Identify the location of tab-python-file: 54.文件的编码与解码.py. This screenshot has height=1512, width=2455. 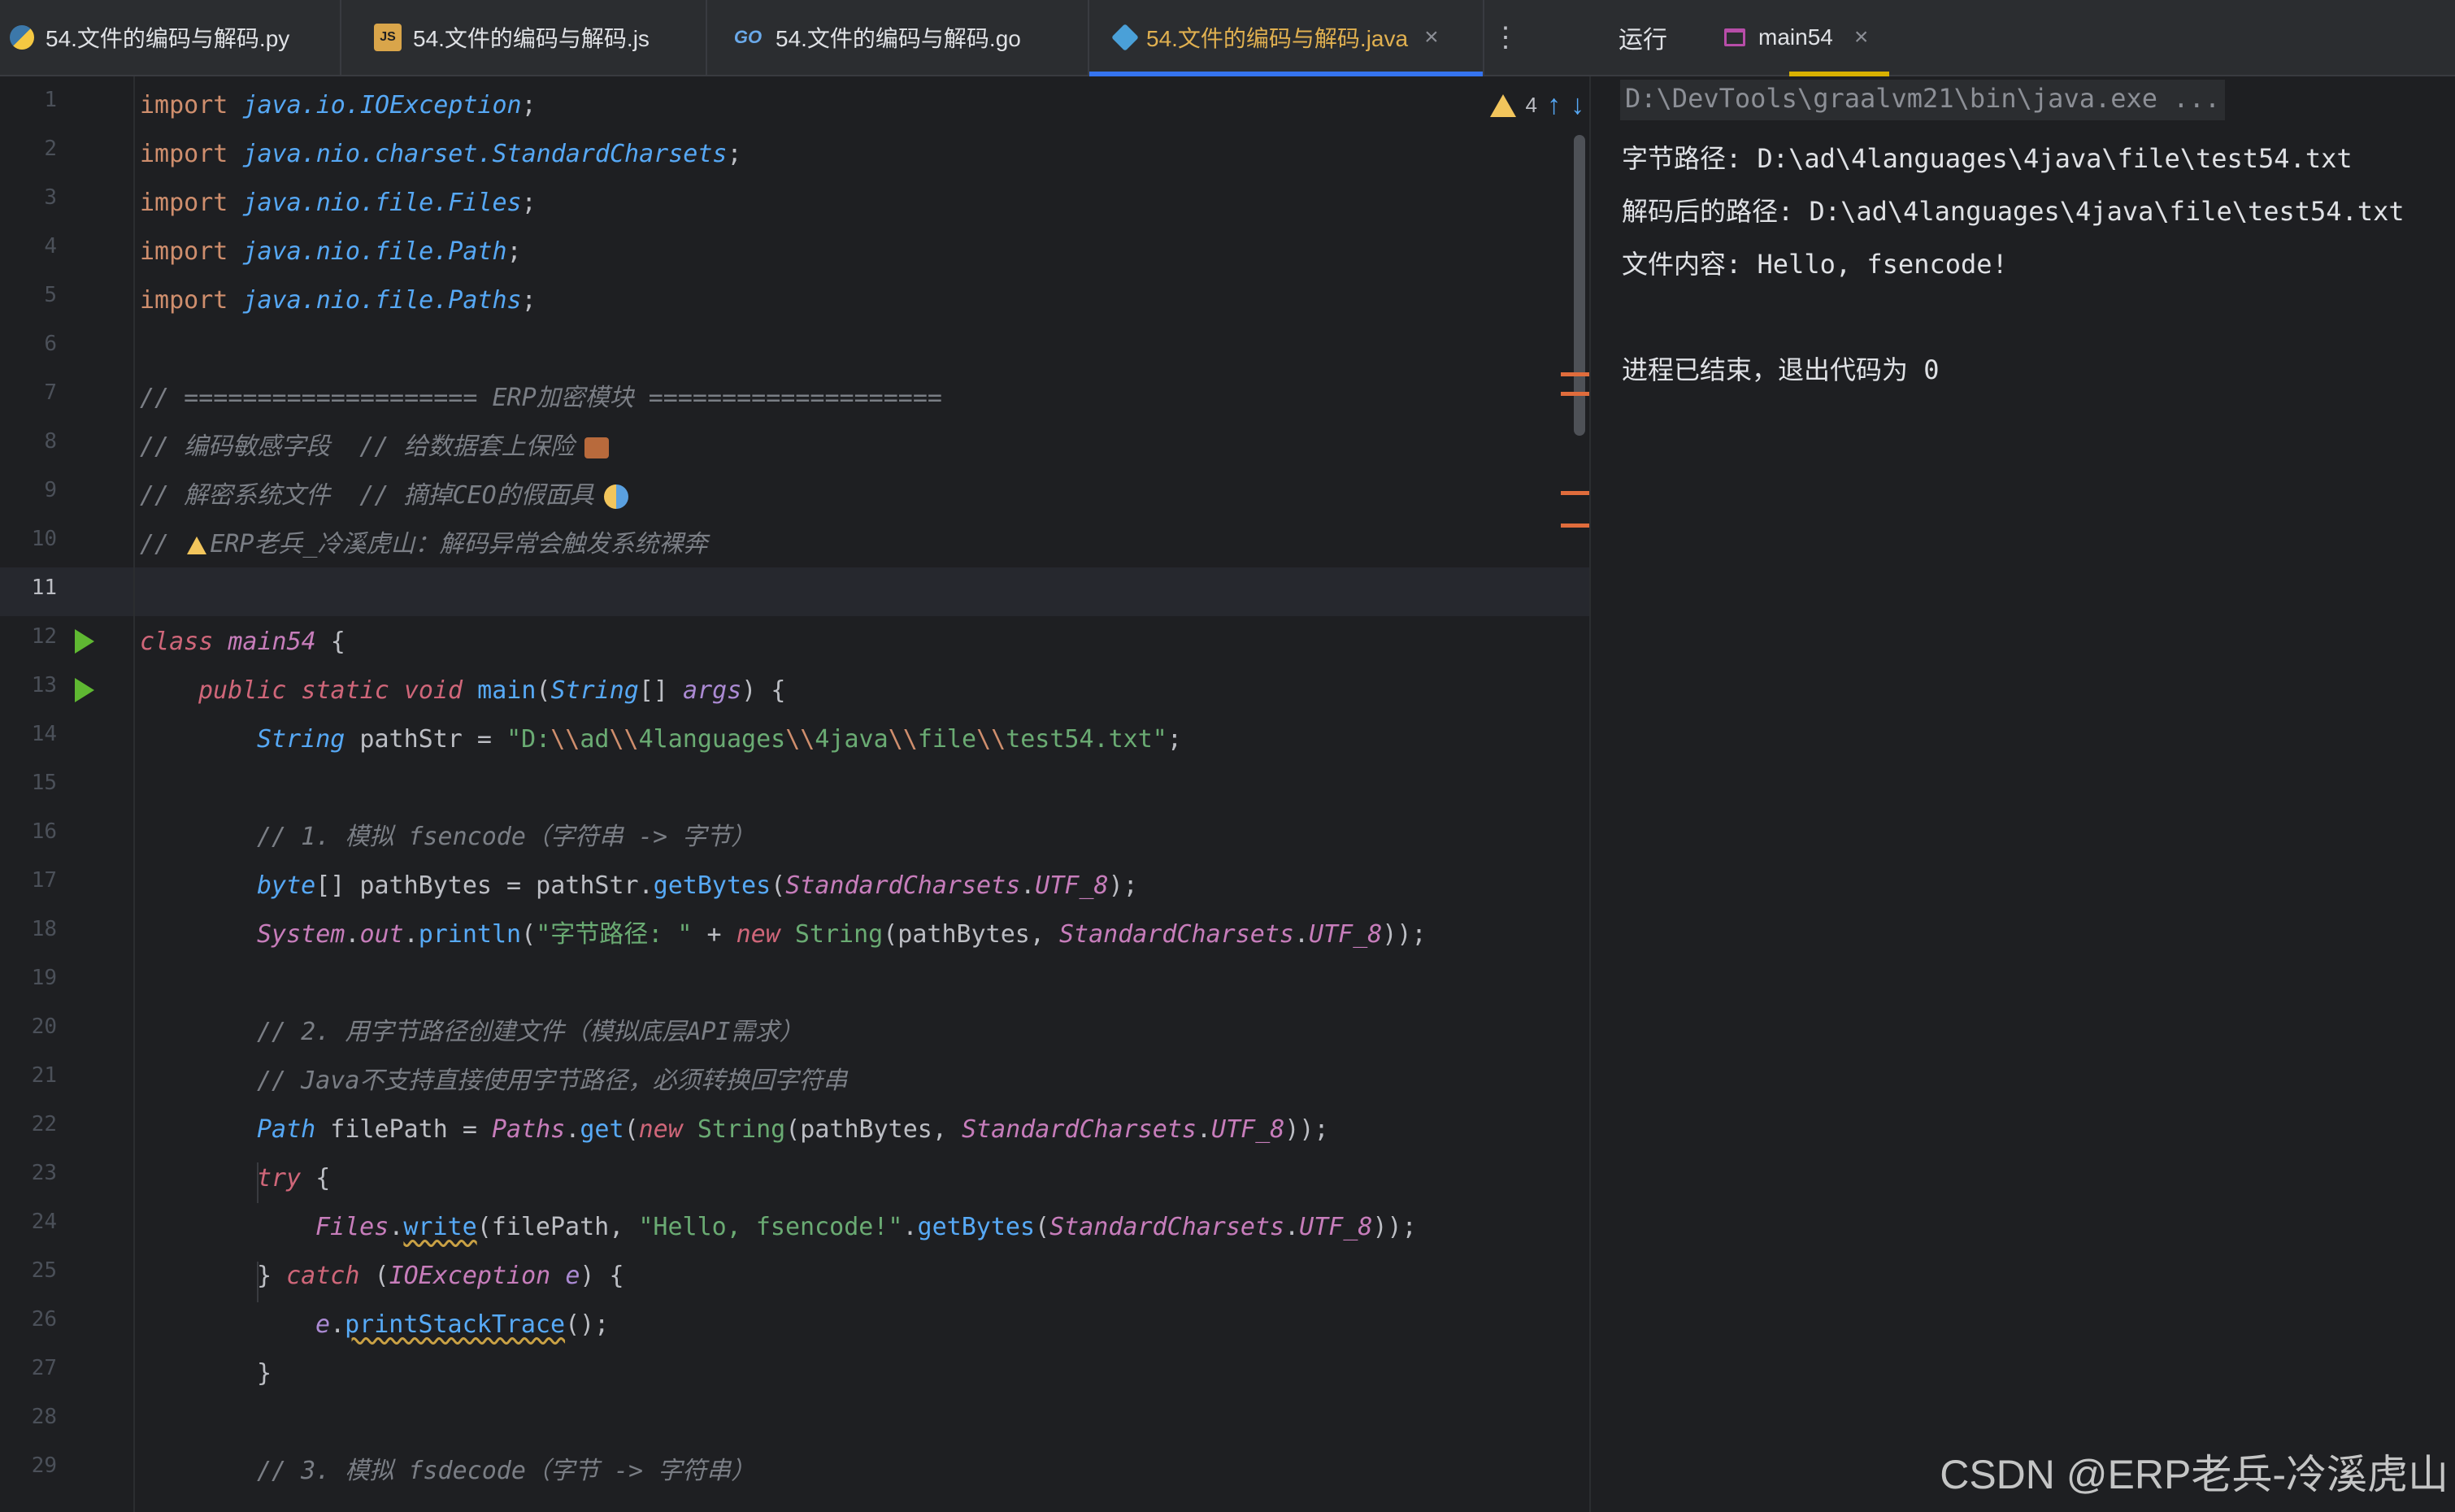
(170, 37).